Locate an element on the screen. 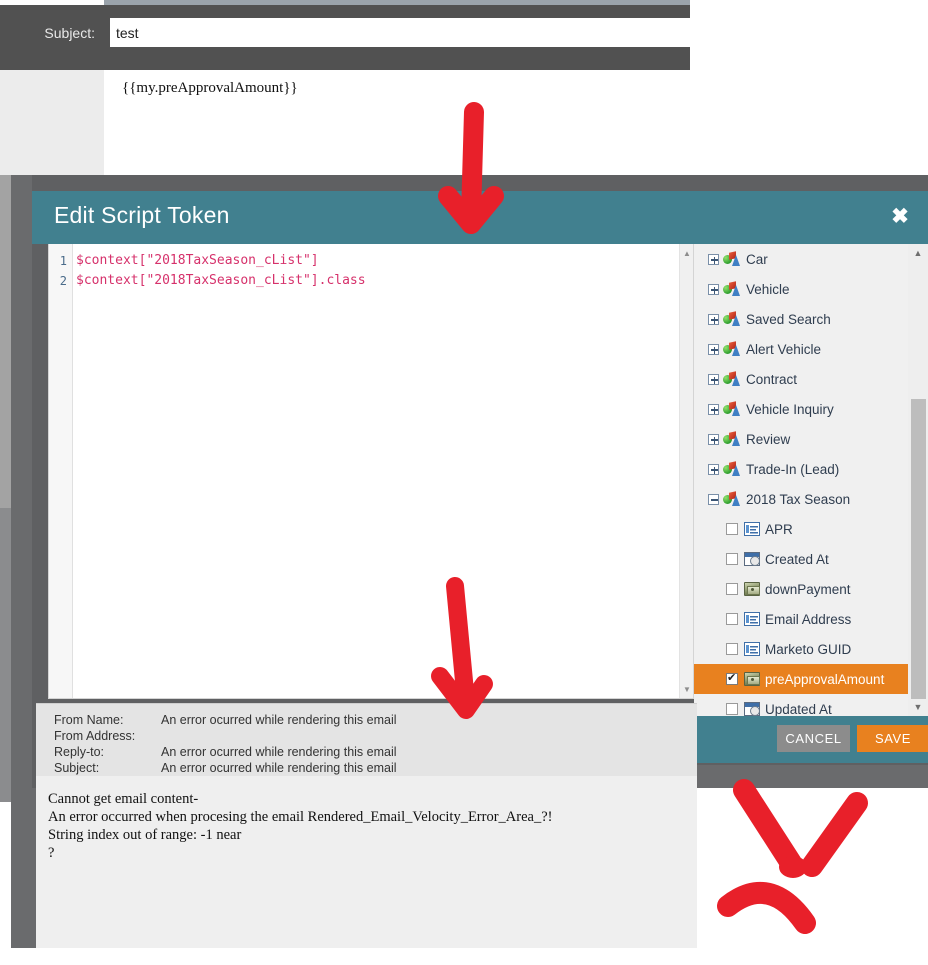 This screenshot has height=965, width=928. preview-header-label: From Address: is located at coordinates (95, 736).